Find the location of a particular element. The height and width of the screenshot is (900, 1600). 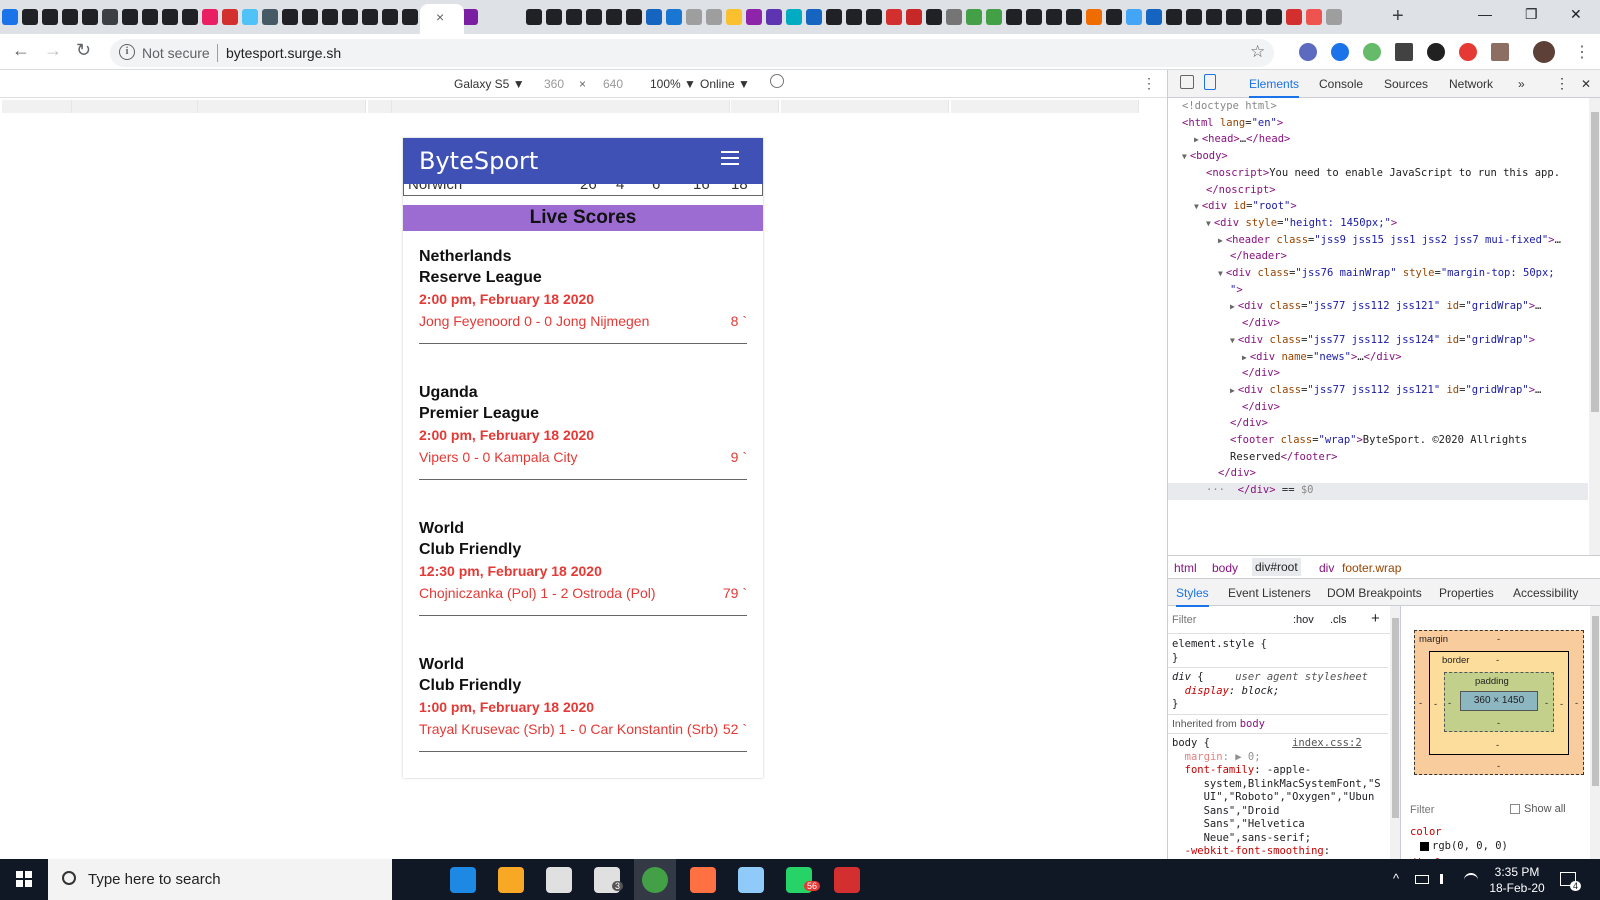

style-rule-line: Inherited from body is located at coordinates (1218, 724).